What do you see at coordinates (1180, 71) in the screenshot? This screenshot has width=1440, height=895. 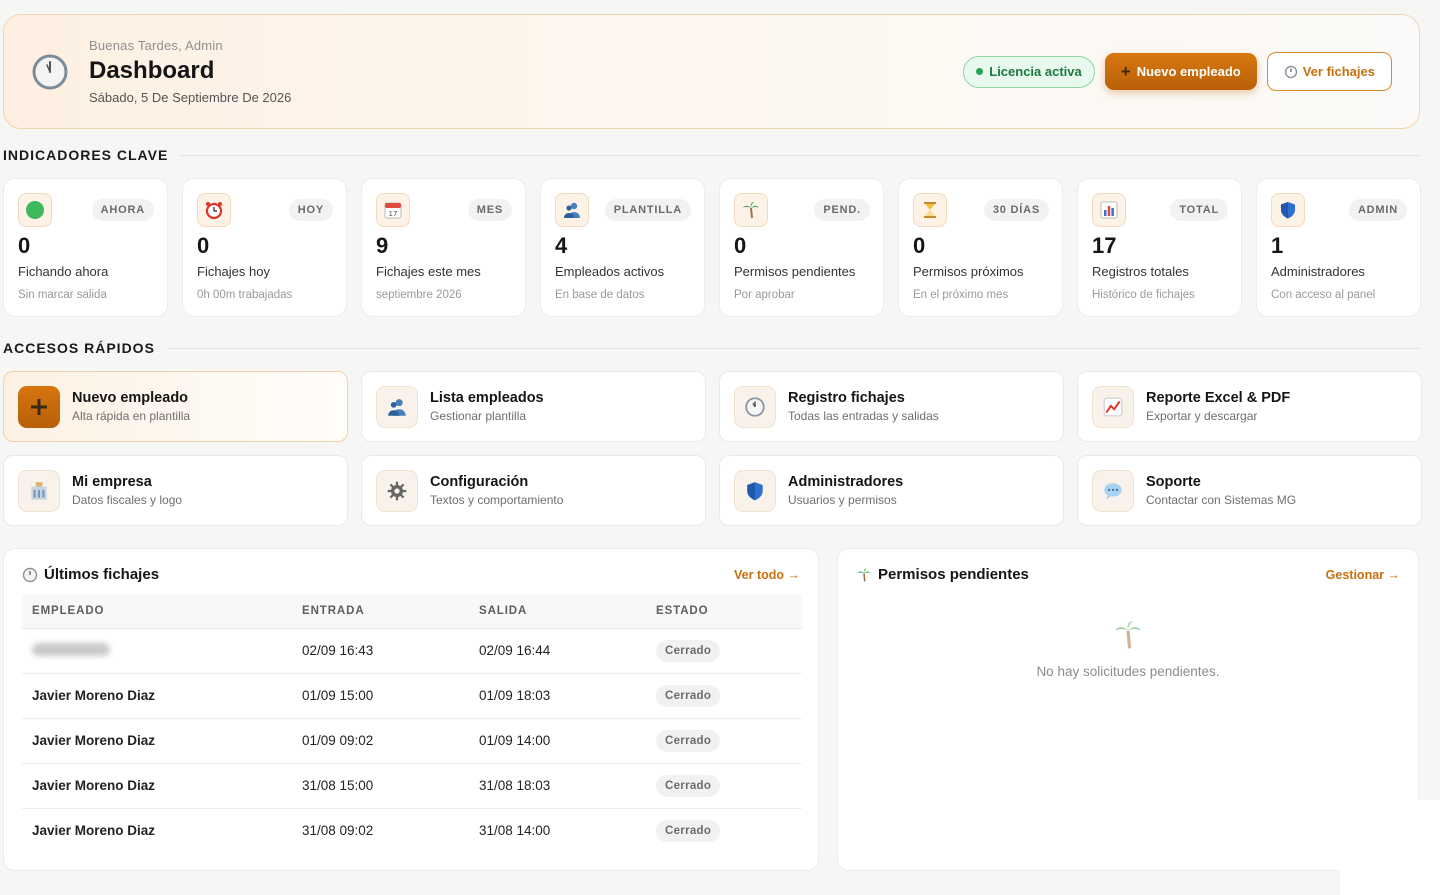 I see `new-employee-button: + Nuevo empleado` at bounding box center [1180, 71].